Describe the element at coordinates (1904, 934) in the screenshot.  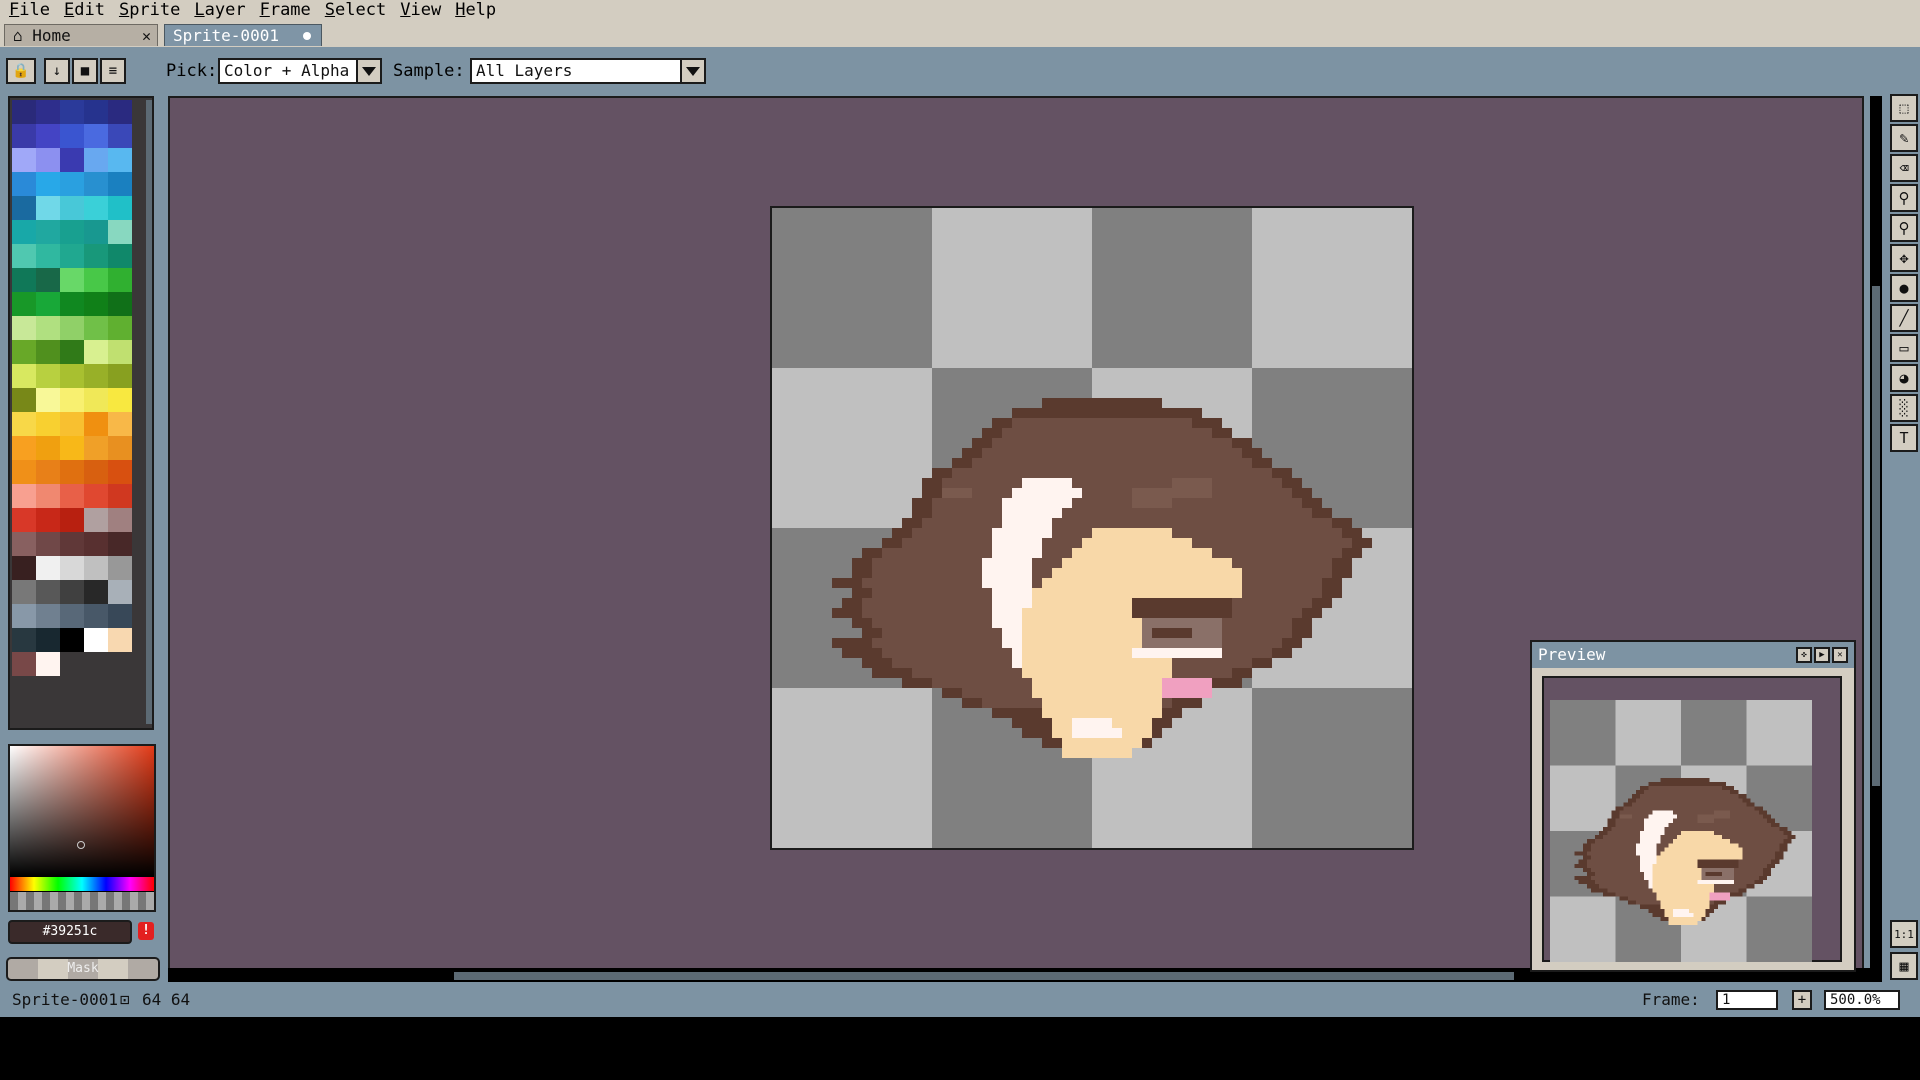
I see `actual-size-icon: 1:1` at that location.